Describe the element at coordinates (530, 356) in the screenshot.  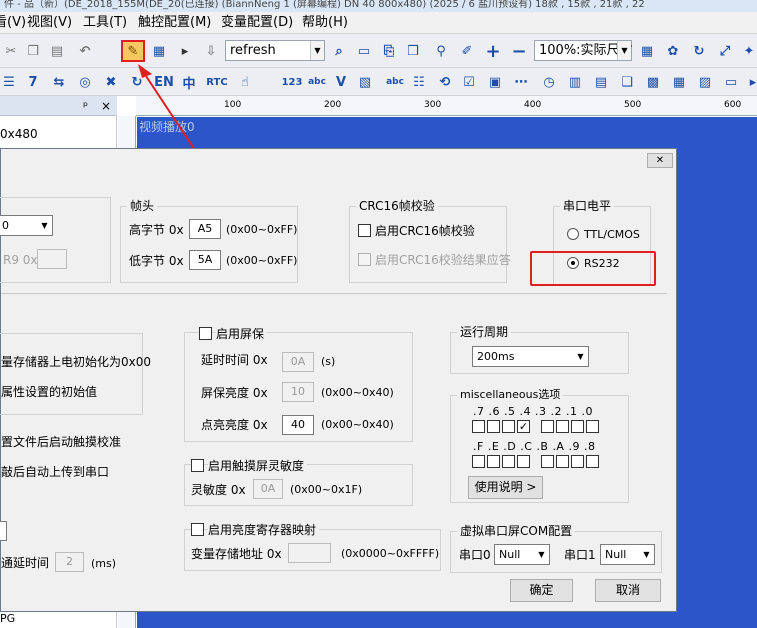
I see `run-period-select: 200ms ▼` at that location.